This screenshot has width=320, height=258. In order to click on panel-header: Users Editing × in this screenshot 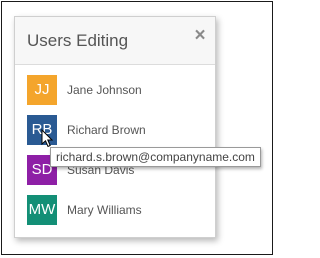, I will do `click(115, 41)`.